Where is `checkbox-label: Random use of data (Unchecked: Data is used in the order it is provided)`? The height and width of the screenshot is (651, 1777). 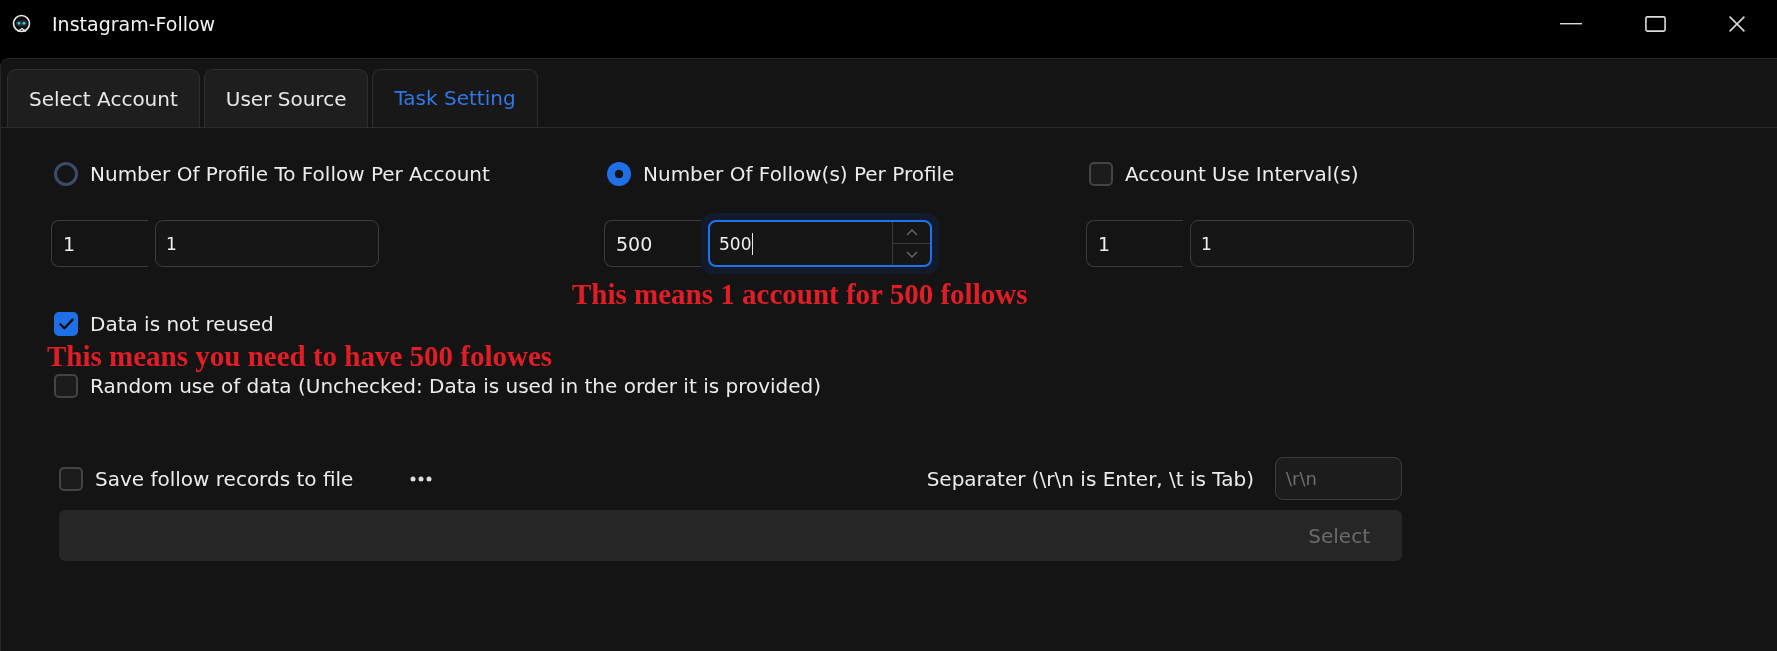
checkbox-label: Random use of data (Unchecked: Data is used in the order it is provided) is located at coordinates (456, 386).